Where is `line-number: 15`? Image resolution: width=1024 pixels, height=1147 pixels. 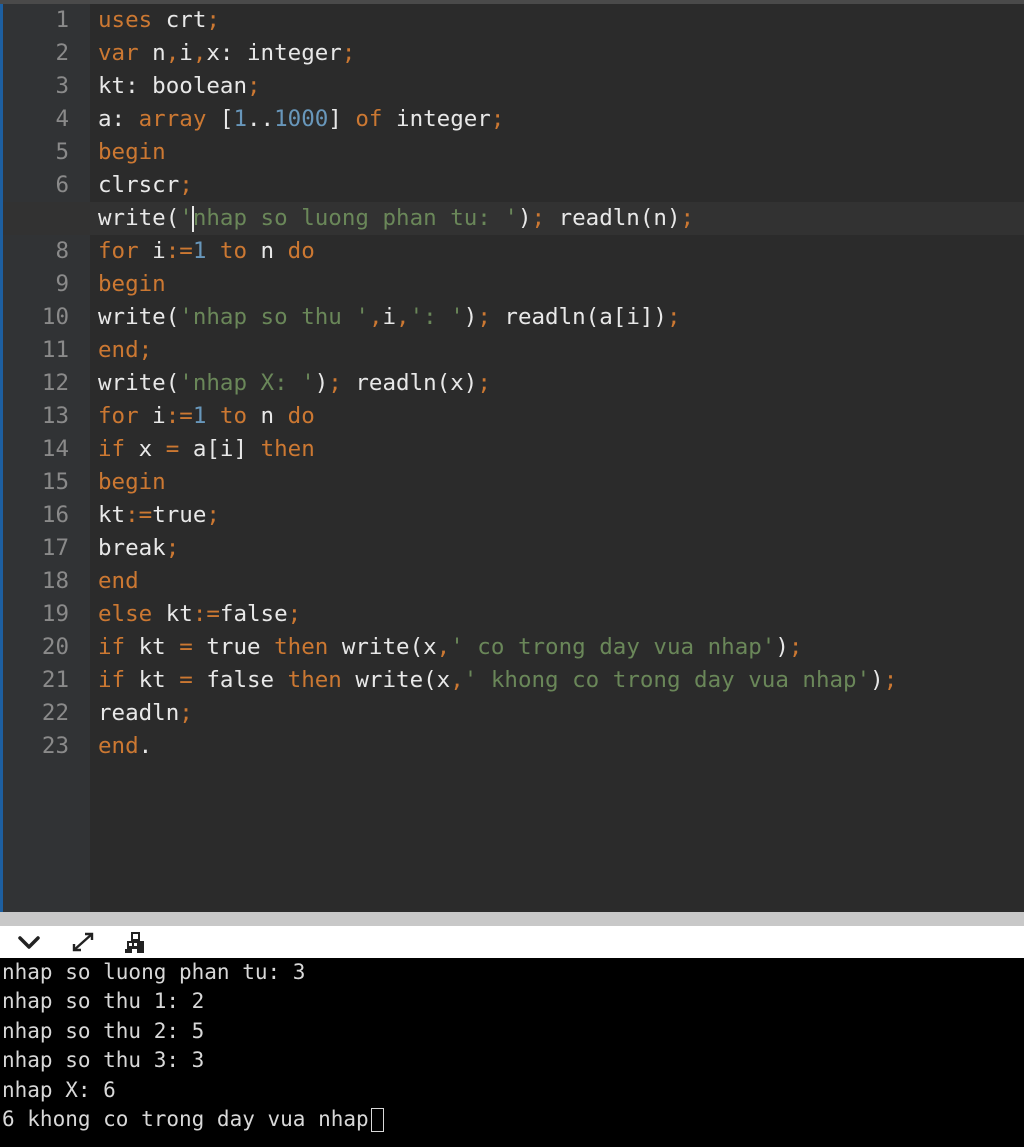
line-number: 15 is located at coordinates (55, 482).